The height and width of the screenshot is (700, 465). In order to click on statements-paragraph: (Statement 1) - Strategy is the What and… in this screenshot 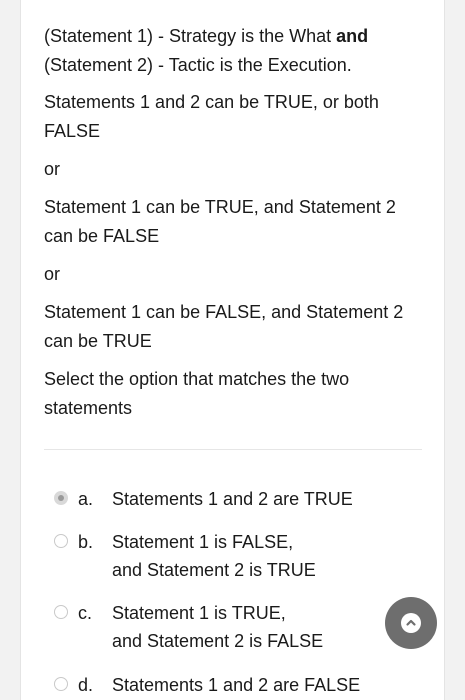, I will do `click(234, 51)`.